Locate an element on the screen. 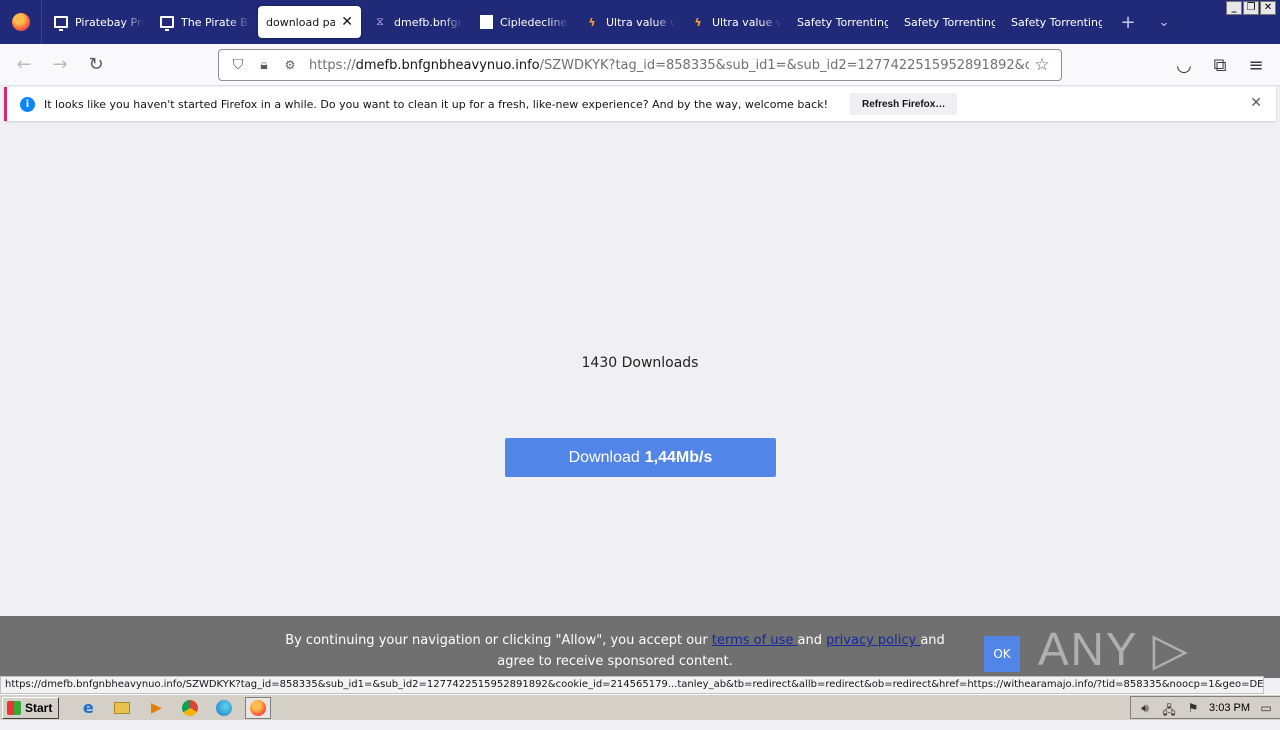 This screenshot has height=730, width=1280. clock: 3:03 PM is located at coordinates (1229, 708).